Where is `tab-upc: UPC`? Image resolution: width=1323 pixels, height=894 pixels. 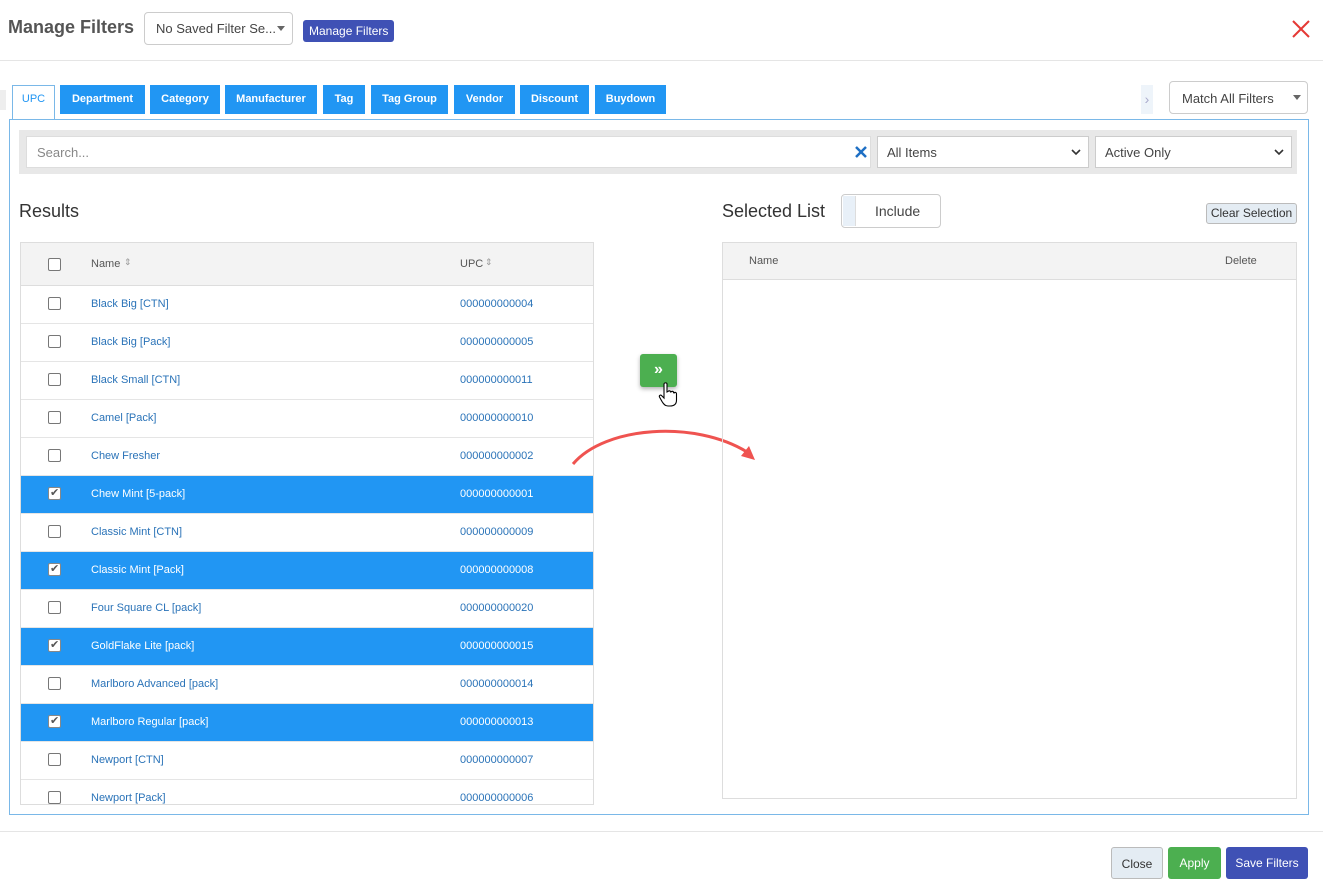
tab-upc: UPC is located at coordinates (33, 102).